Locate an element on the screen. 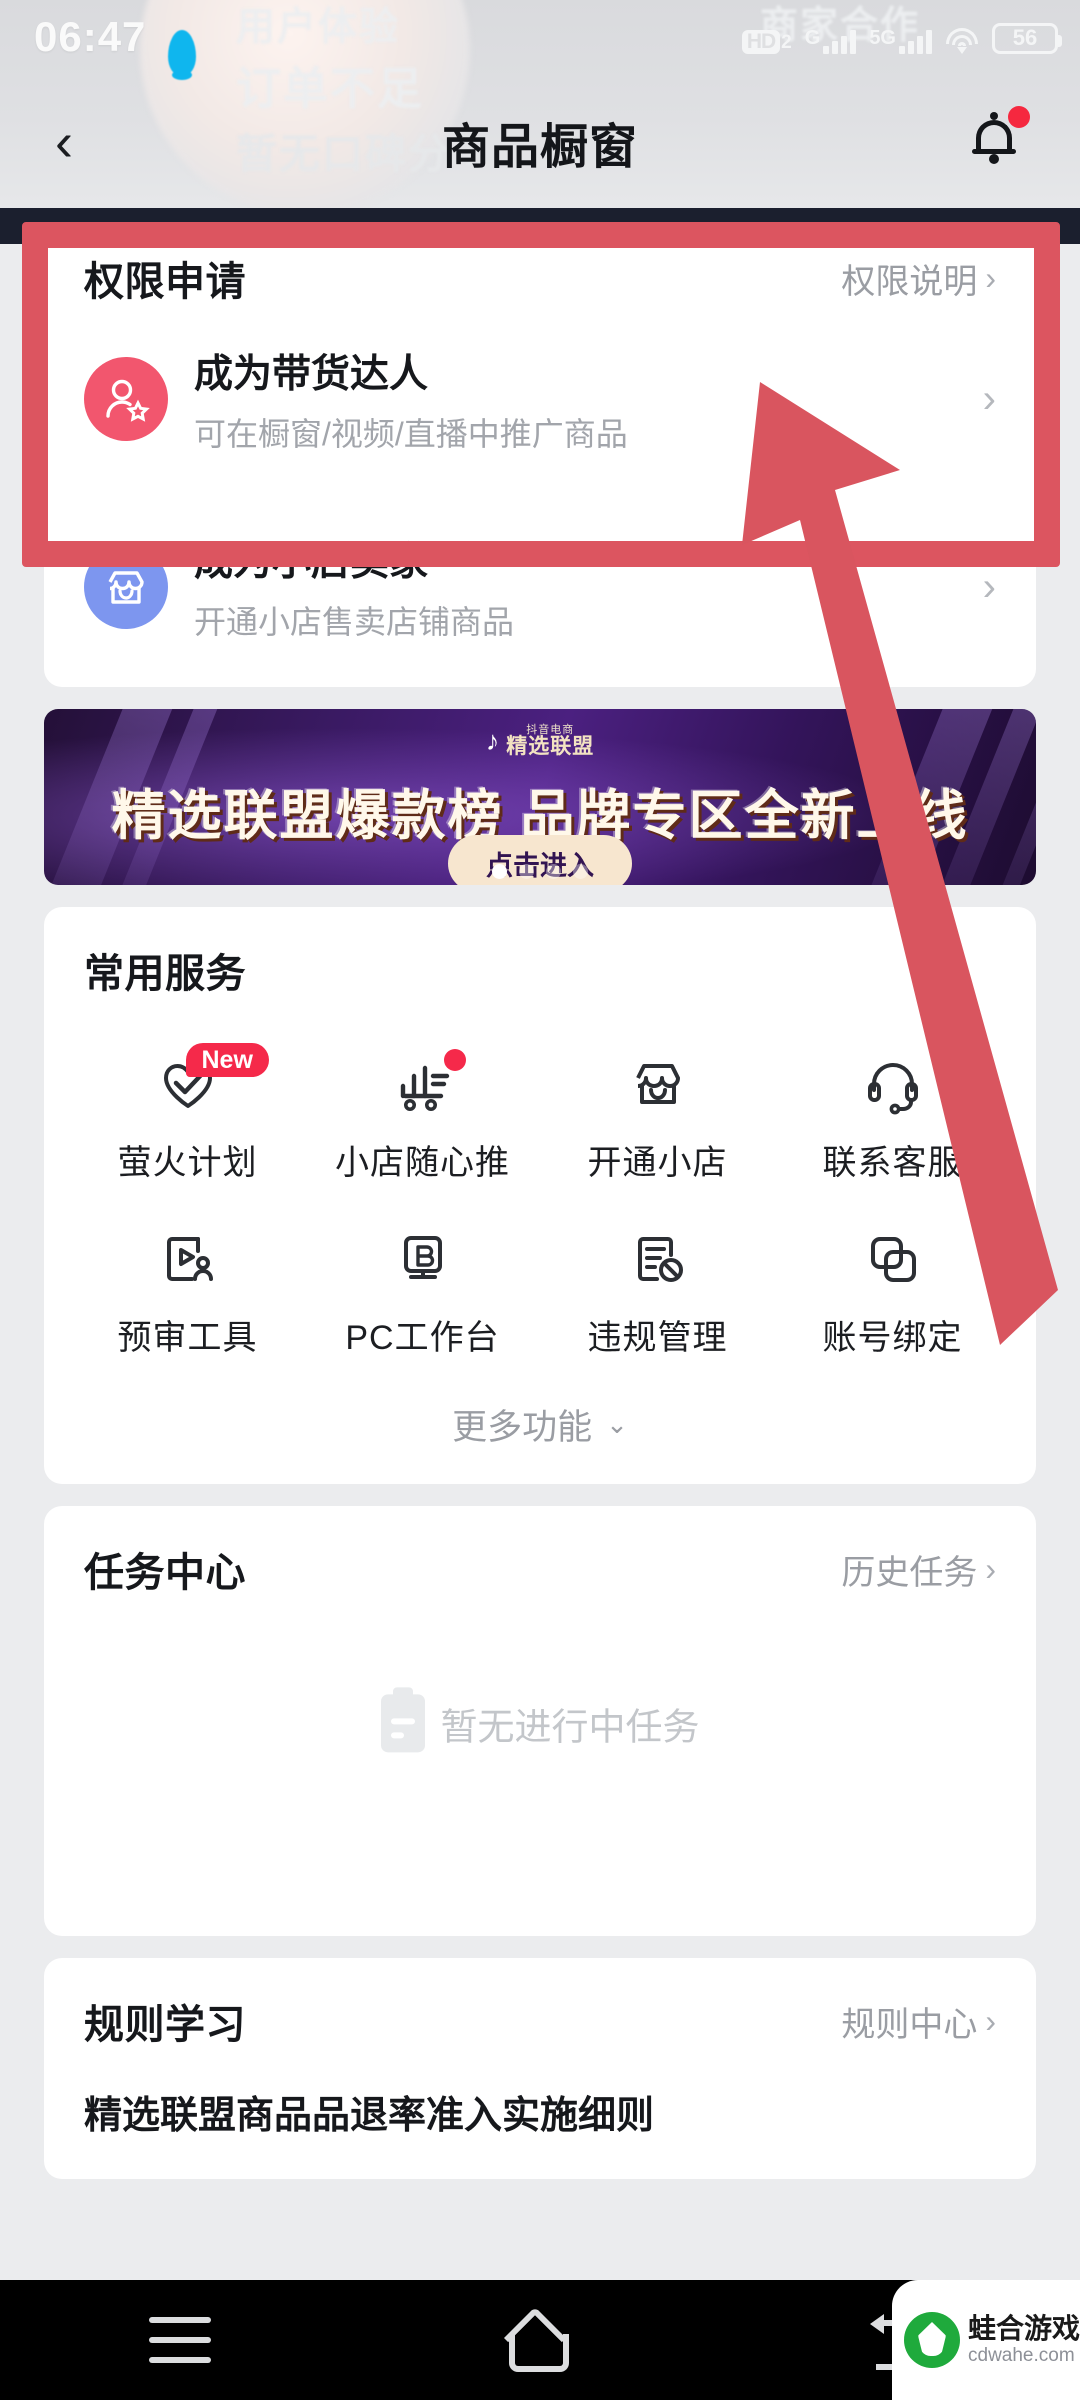  banner-logo-main: 精选联盟 is located at coordinates (550, 746).